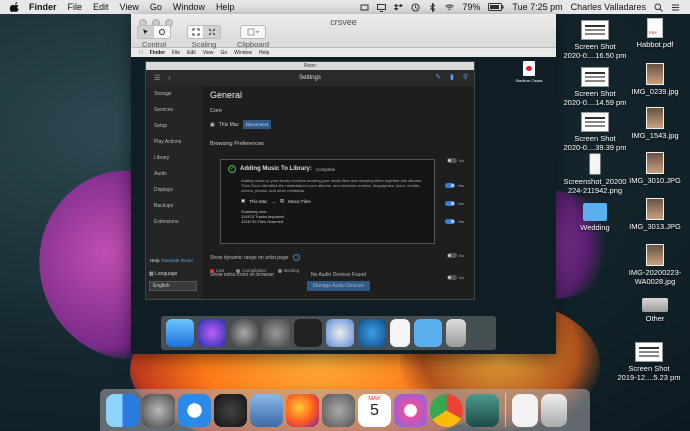 The height and width of the screenshot is (431, 690). Describe the element at coordinates (174, 222) in the screenshot. I see `sidebar-item-extensions: Extensions` at that location.